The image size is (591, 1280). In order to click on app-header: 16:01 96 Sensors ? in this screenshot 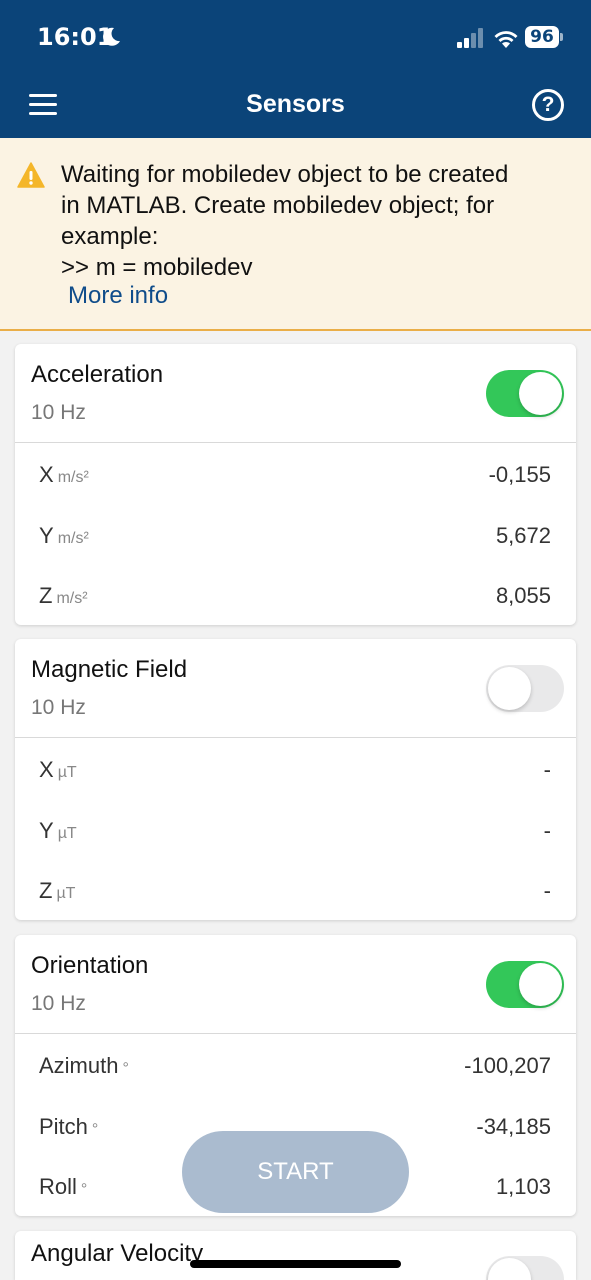, I will do `click(295, 69)`.